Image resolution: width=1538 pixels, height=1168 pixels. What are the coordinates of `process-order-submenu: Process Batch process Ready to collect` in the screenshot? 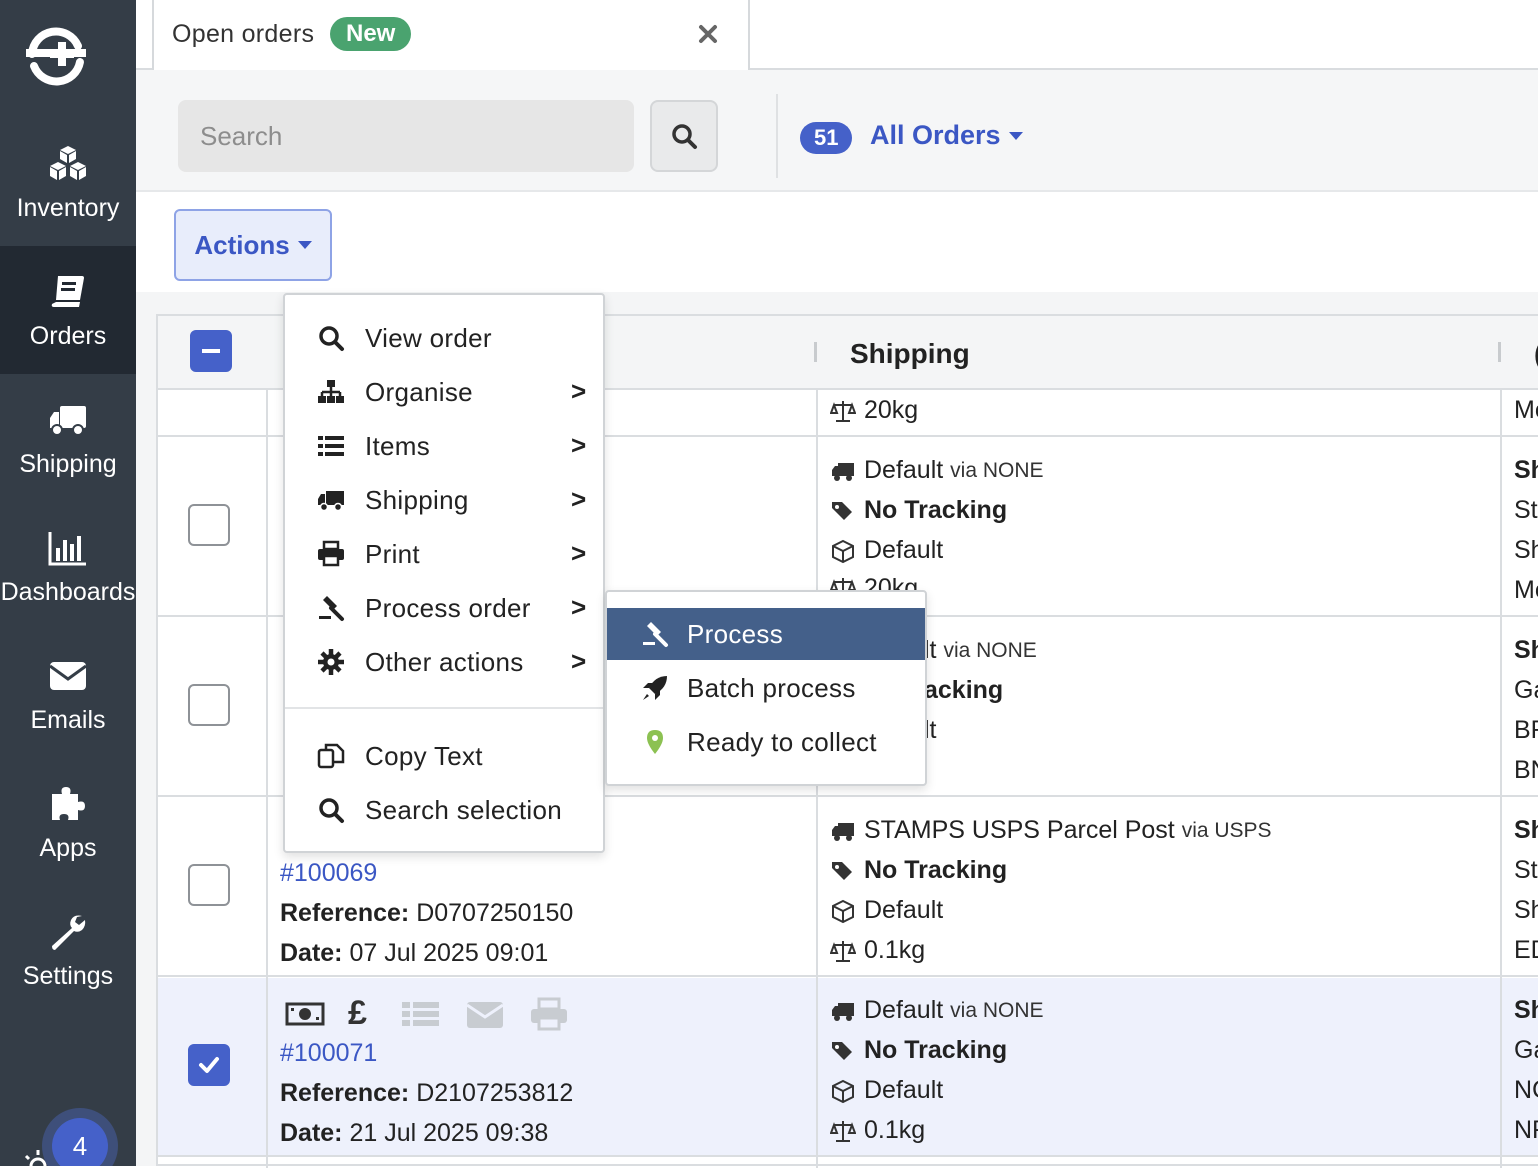 It's located at (766, 688).